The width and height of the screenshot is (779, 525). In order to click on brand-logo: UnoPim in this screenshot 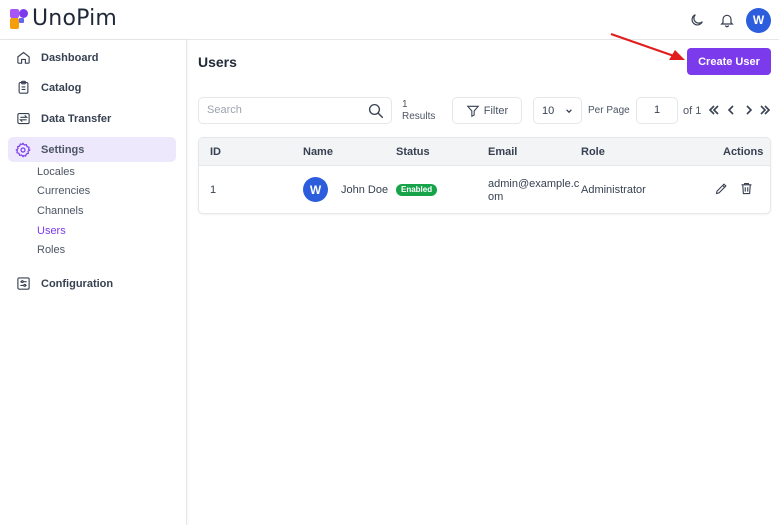, I will do `click(62, 18)`.